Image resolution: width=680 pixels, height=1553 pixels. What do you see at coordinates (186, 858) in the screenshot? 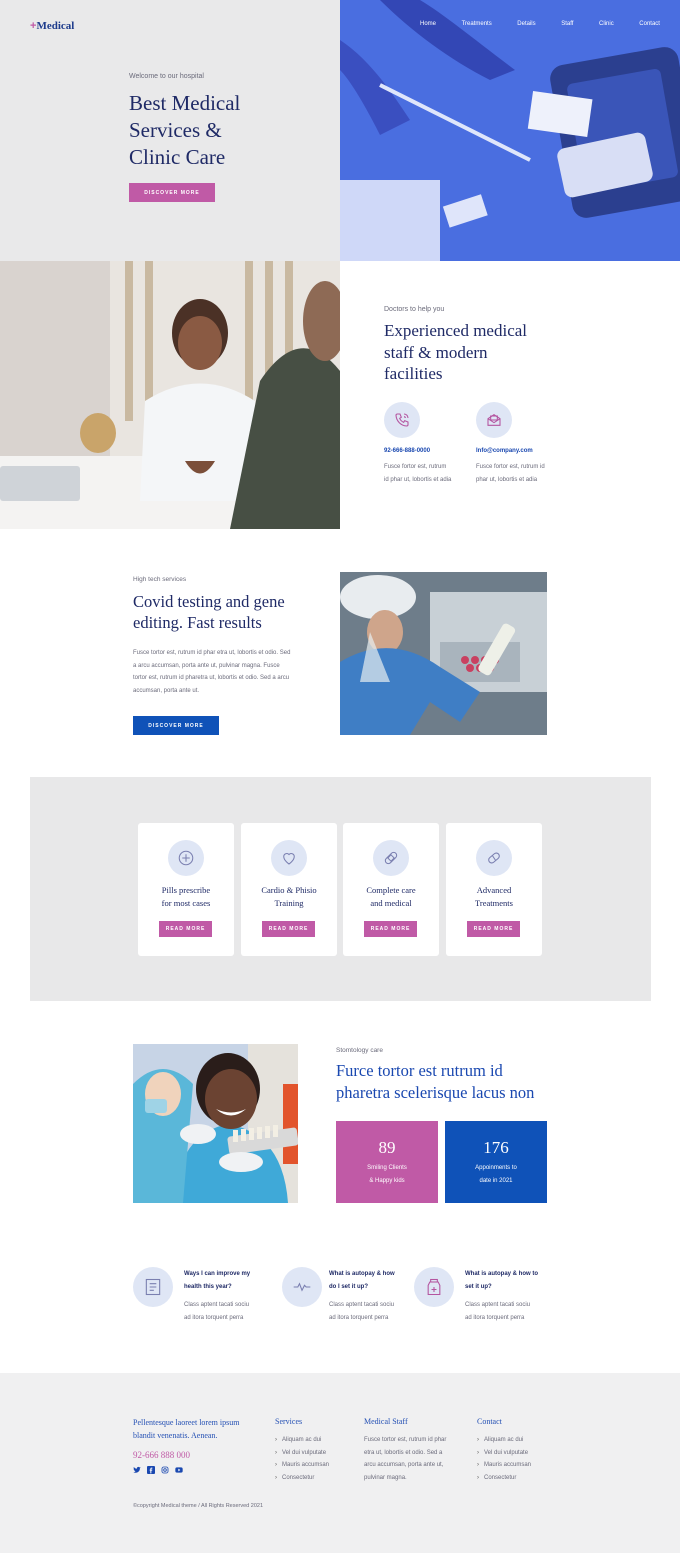
I see `plus-circle-icon` at bounding box center [186, 858].